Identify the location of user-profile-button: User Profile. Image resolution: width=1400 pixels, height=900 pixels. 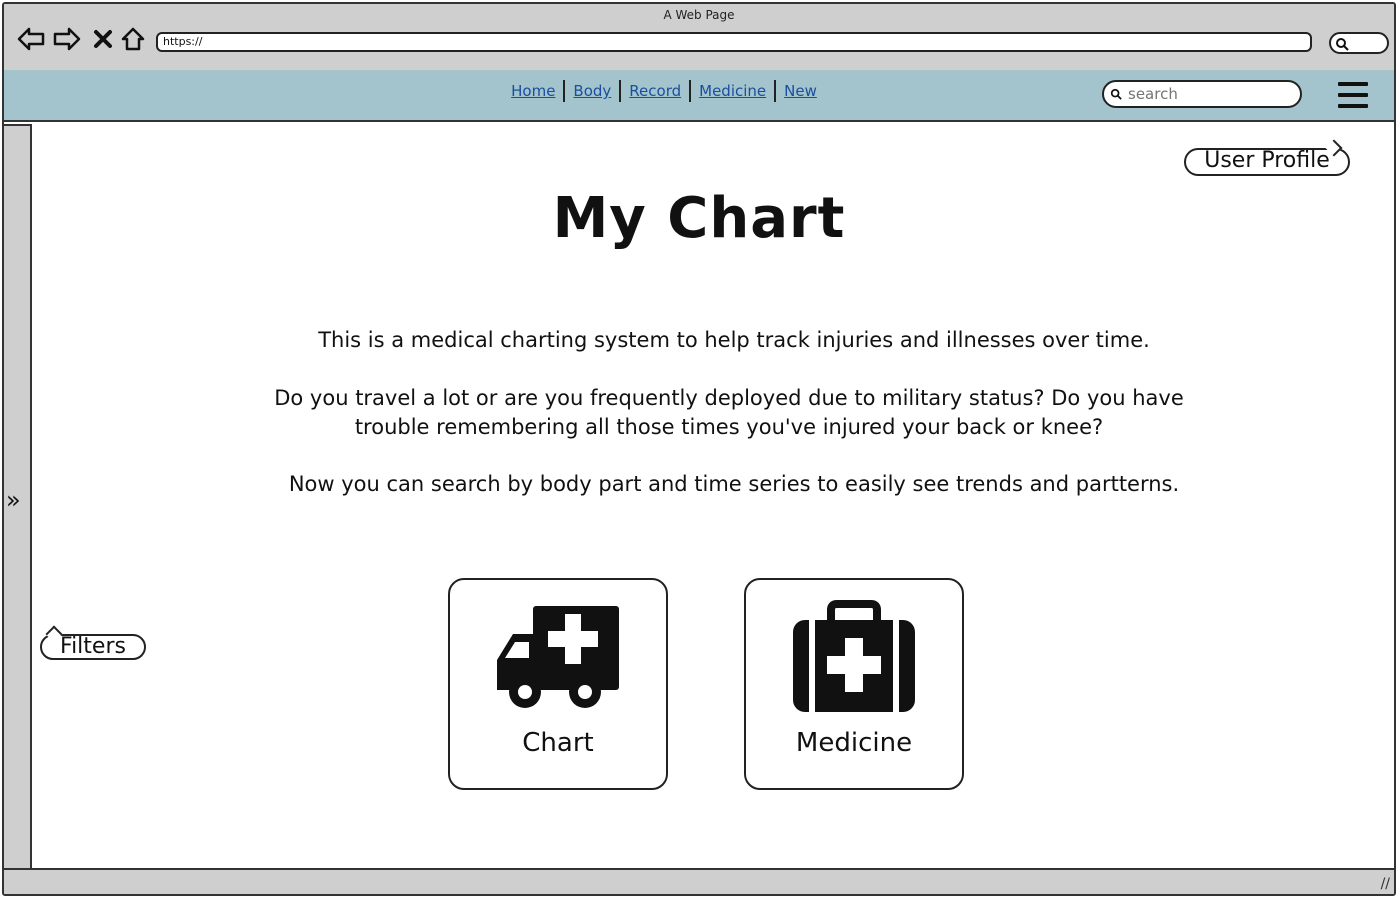
(1267, 157).